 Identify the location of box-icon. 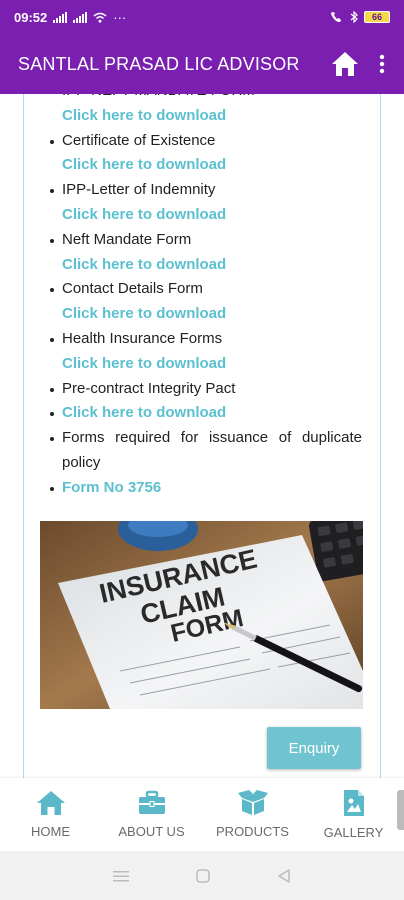
(252, 802).